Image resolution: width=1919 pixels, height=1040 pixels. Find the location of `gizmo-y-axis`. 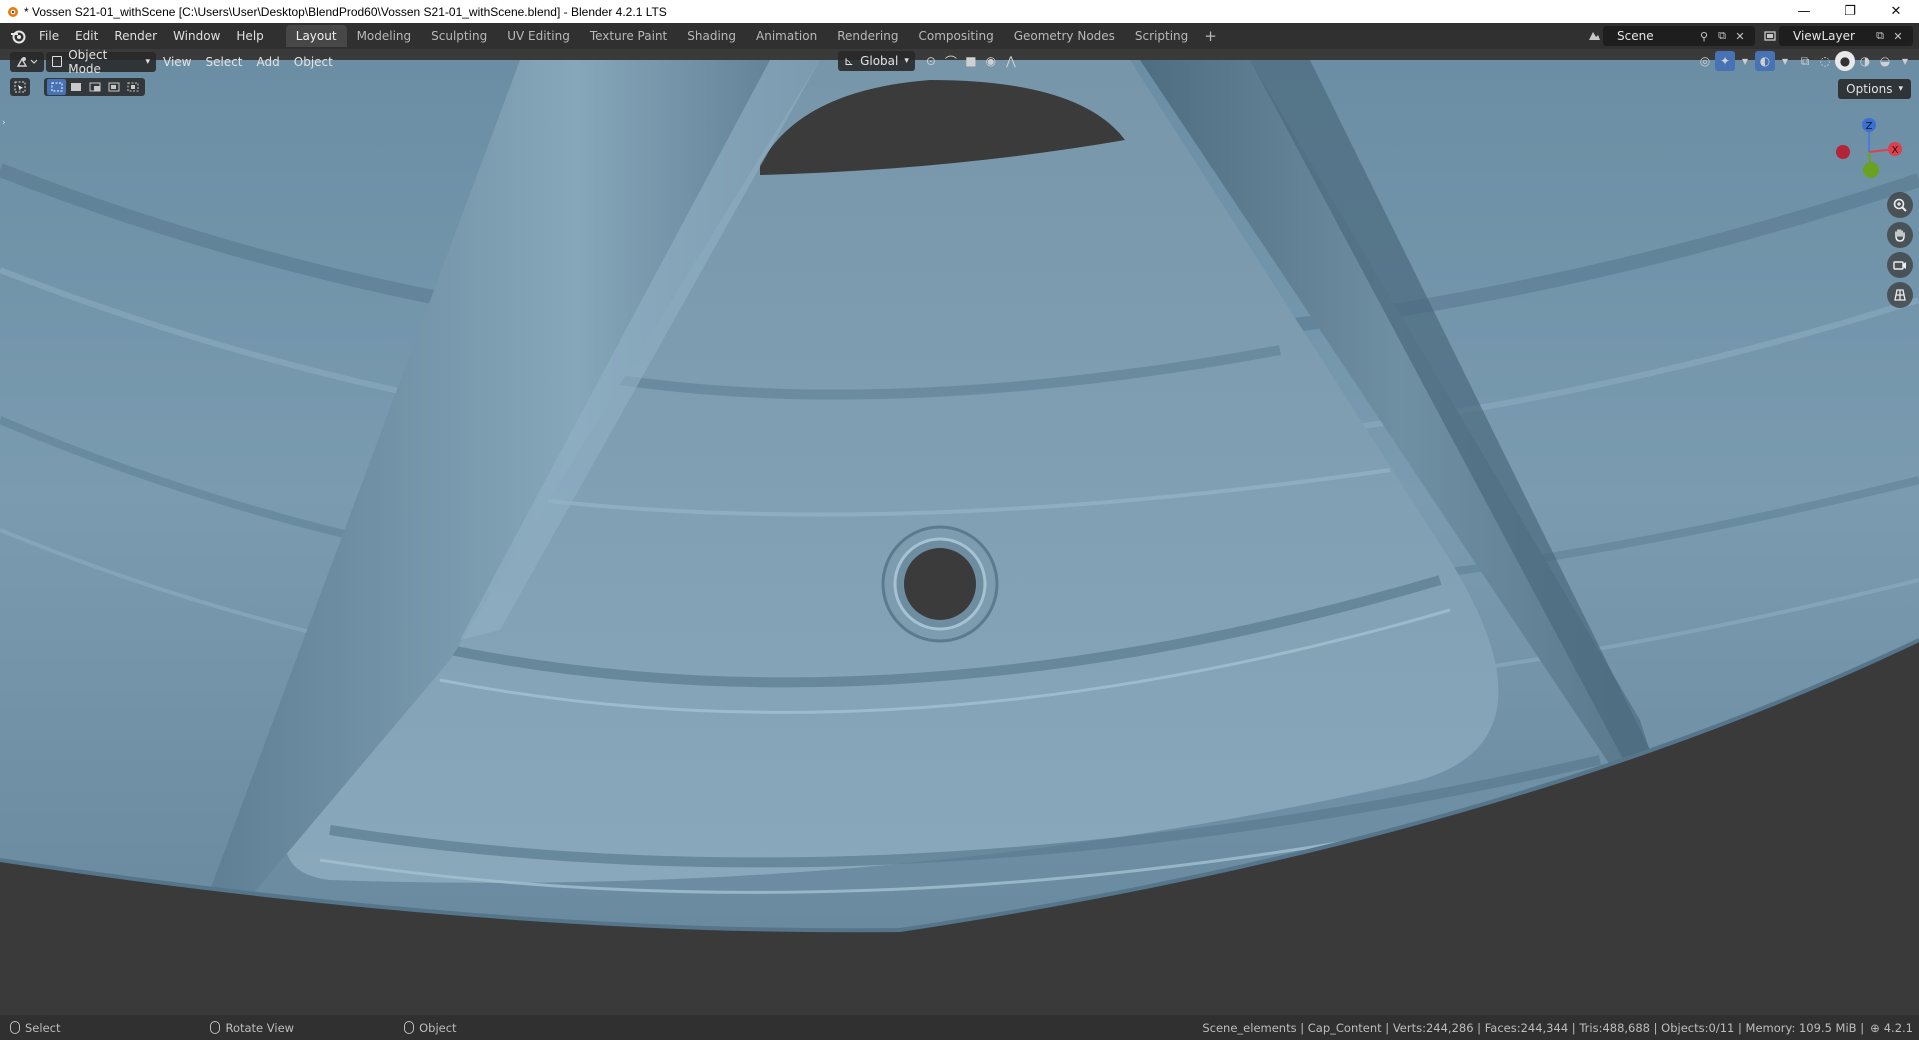

gizmo-y-axis is located at coordinates (1871, 170).